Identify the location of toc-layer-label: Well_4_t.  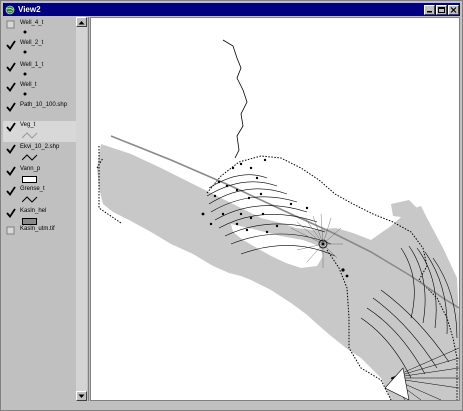
(32, 23).